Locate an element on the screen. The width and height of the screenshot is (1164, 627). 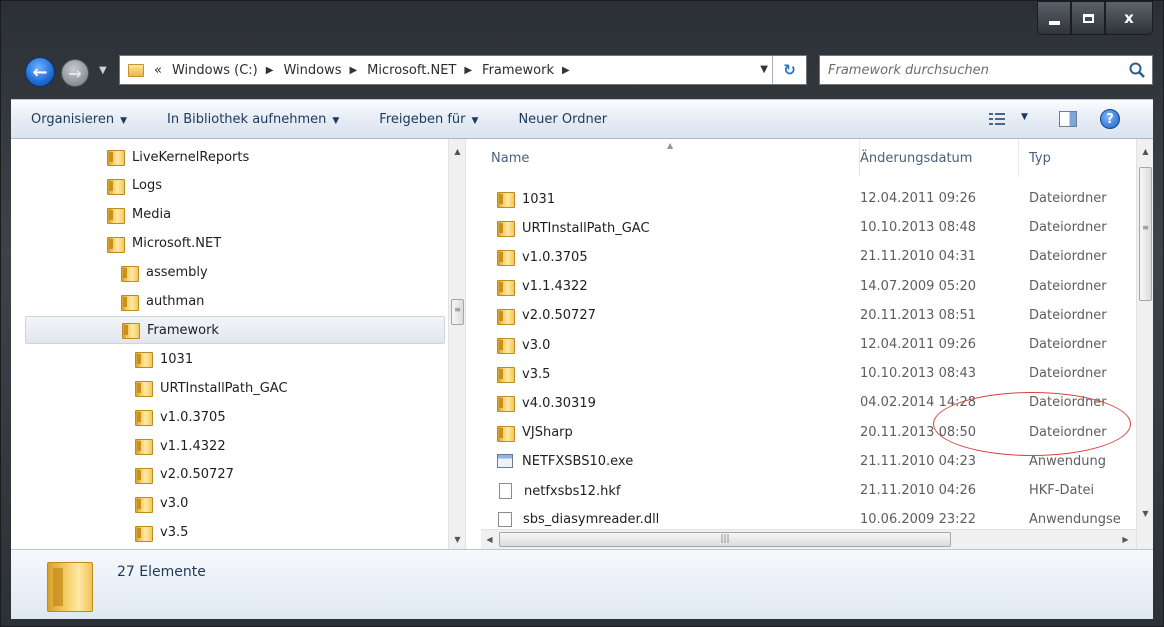
scrollbar-thumb: ||| is located at coordinates (725, 539).